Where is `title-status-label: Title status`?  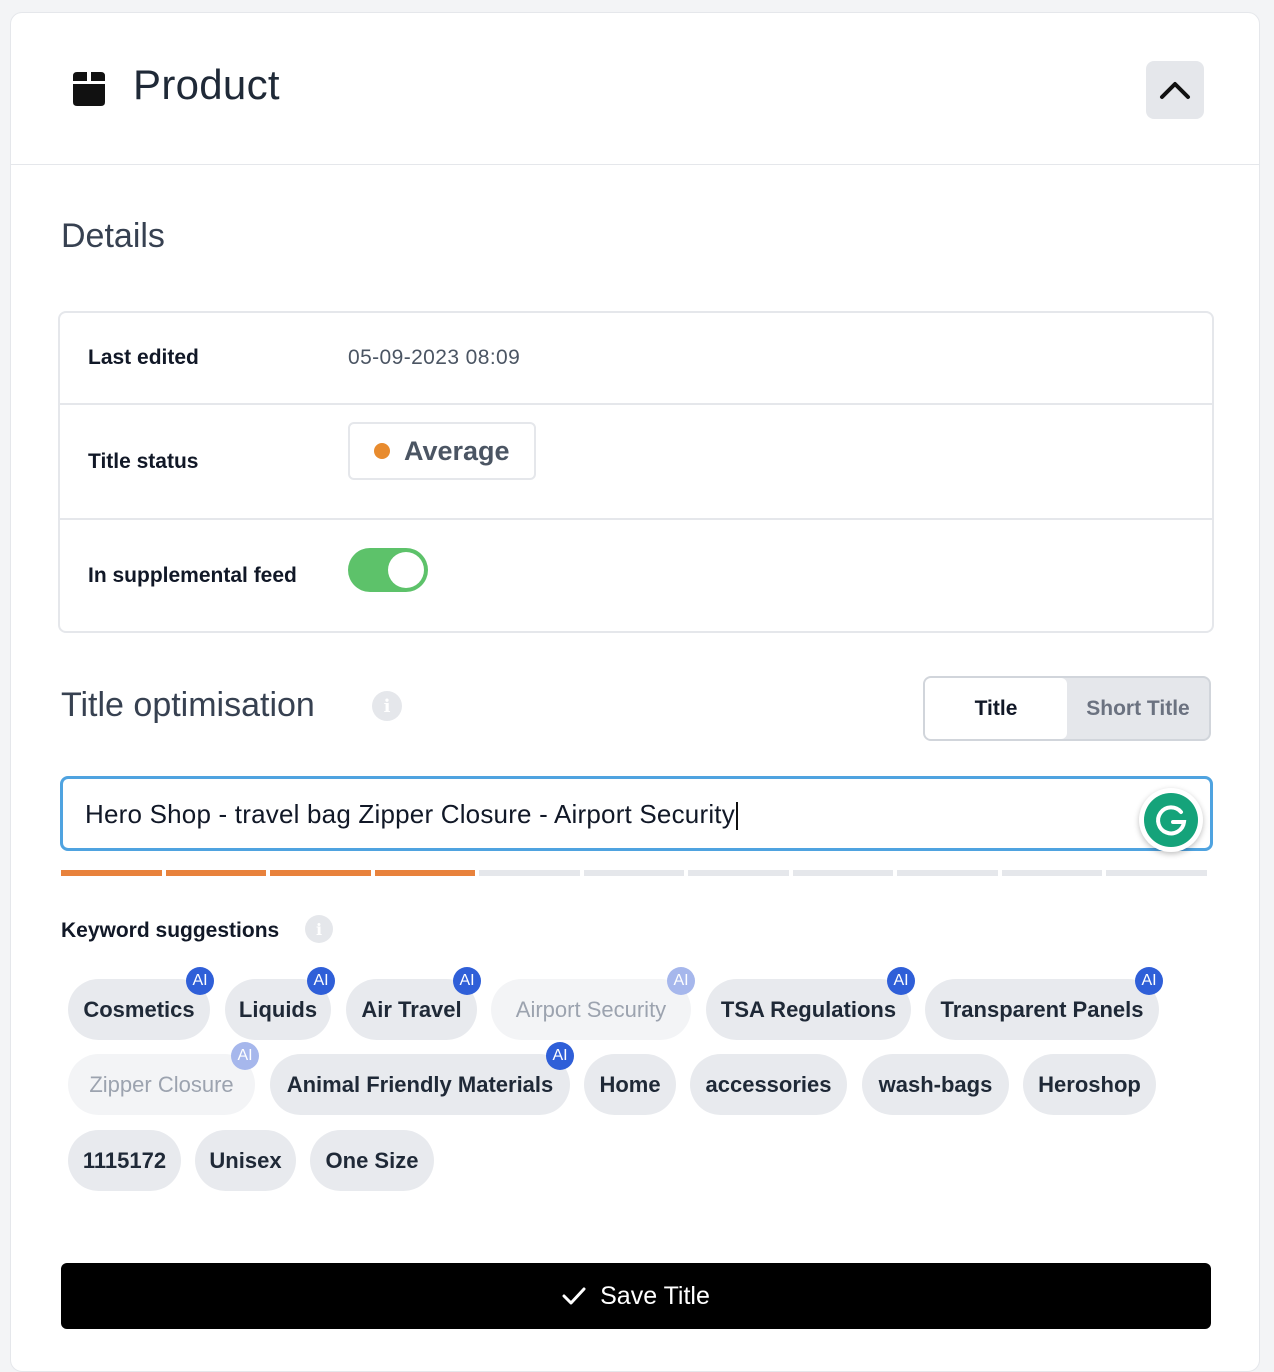 title-status-label: Title status is located at coordinates (143, 461).